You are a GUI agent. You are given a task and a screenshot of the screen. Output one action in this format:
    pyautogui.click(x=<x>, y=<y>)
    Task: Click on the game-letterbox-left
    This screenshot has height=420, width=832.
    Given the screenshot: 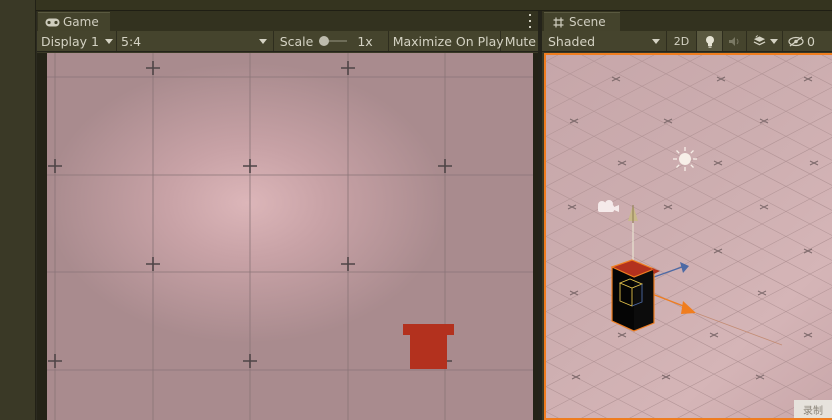 What is the action you would take?
    pyautogui.click(x=42, y=236)
    